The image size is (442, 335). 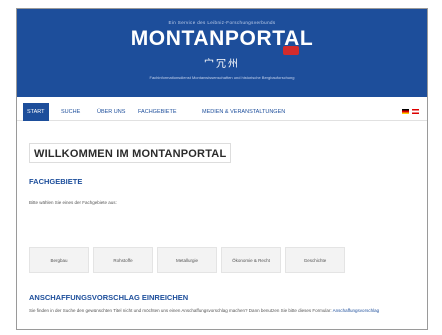 What do you see at coordinates (410, 111) in the screenshot?
I see `language-switcher` at bounding box center [410, 111].